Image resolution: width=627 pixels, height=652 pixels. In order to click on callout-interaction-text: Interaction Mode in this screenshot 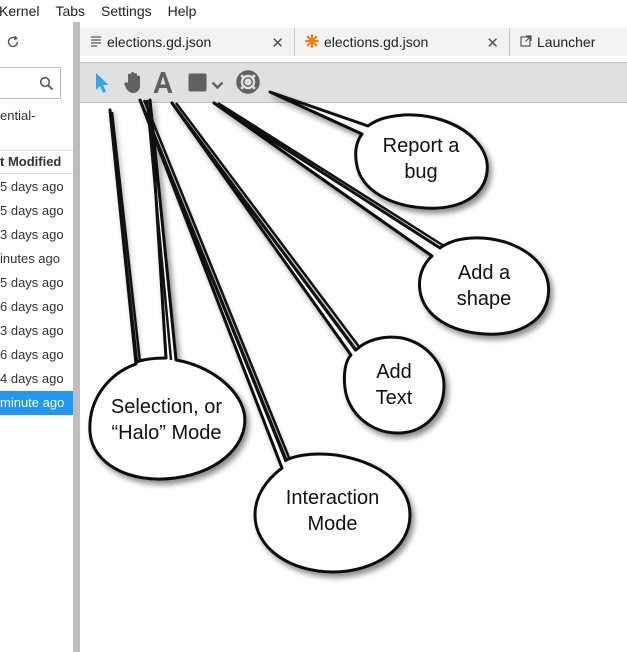, I will do `click(332, 511)`.